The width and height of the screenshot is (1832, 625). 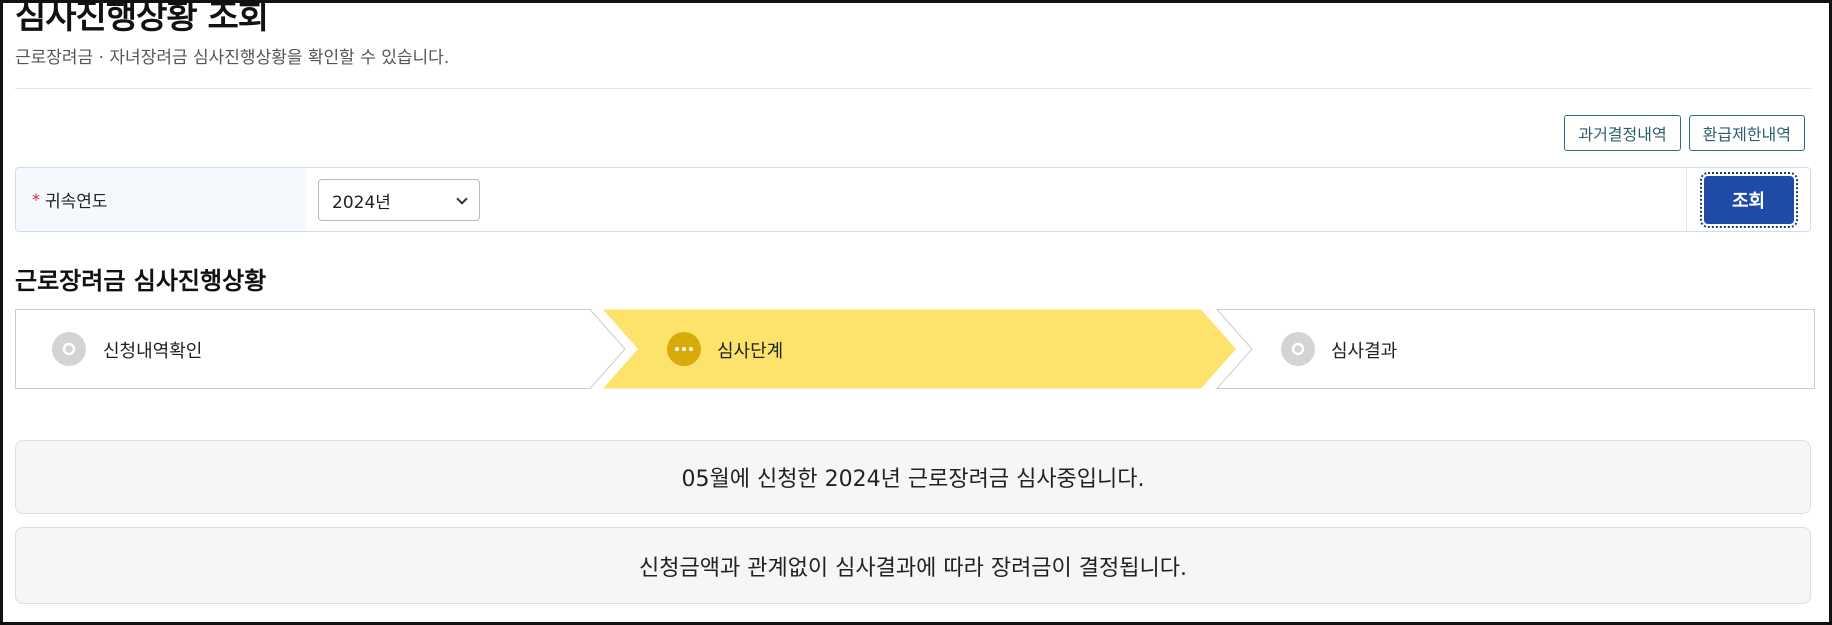 I want to click on search-form: * 귀속연도 2024년 조회, so click(x=913, y=199).